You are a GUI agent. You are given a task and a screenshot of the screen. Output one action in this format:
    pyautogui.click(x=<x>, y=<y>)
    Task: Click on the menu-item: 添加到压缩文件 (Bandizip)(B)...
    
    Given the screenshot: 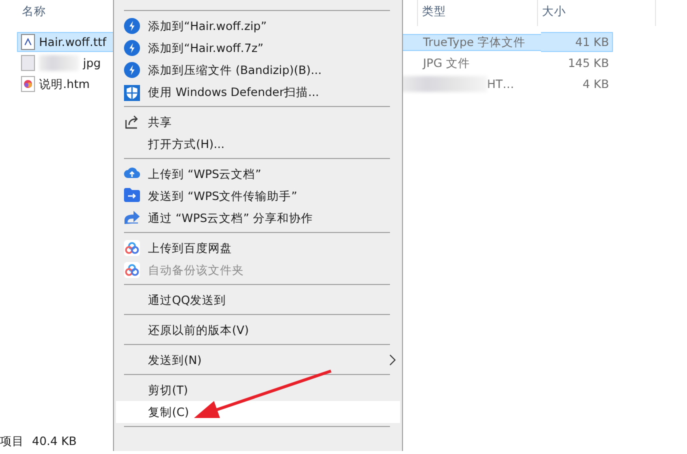 What is the action you would take?
    pyautogui.click(x=258, y=70)
    